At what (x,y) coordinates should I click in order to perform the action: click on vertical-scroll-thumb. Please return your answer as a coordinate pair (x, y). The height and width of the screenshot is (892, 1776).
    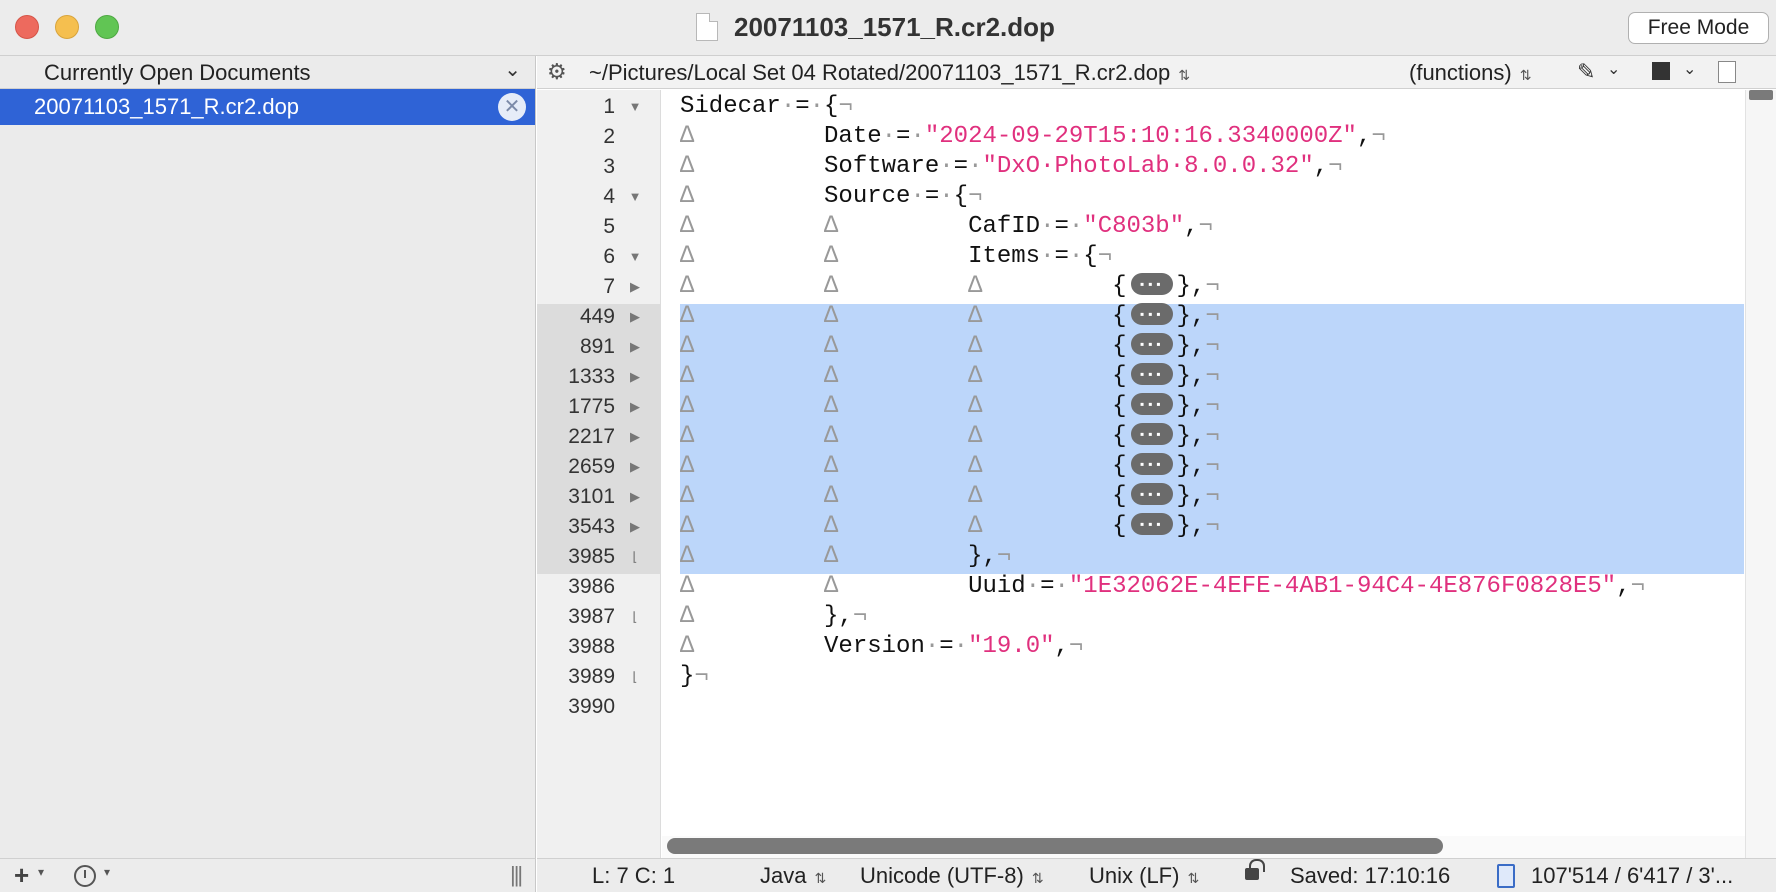
    Looking at the image, I should click on (1761, 95).